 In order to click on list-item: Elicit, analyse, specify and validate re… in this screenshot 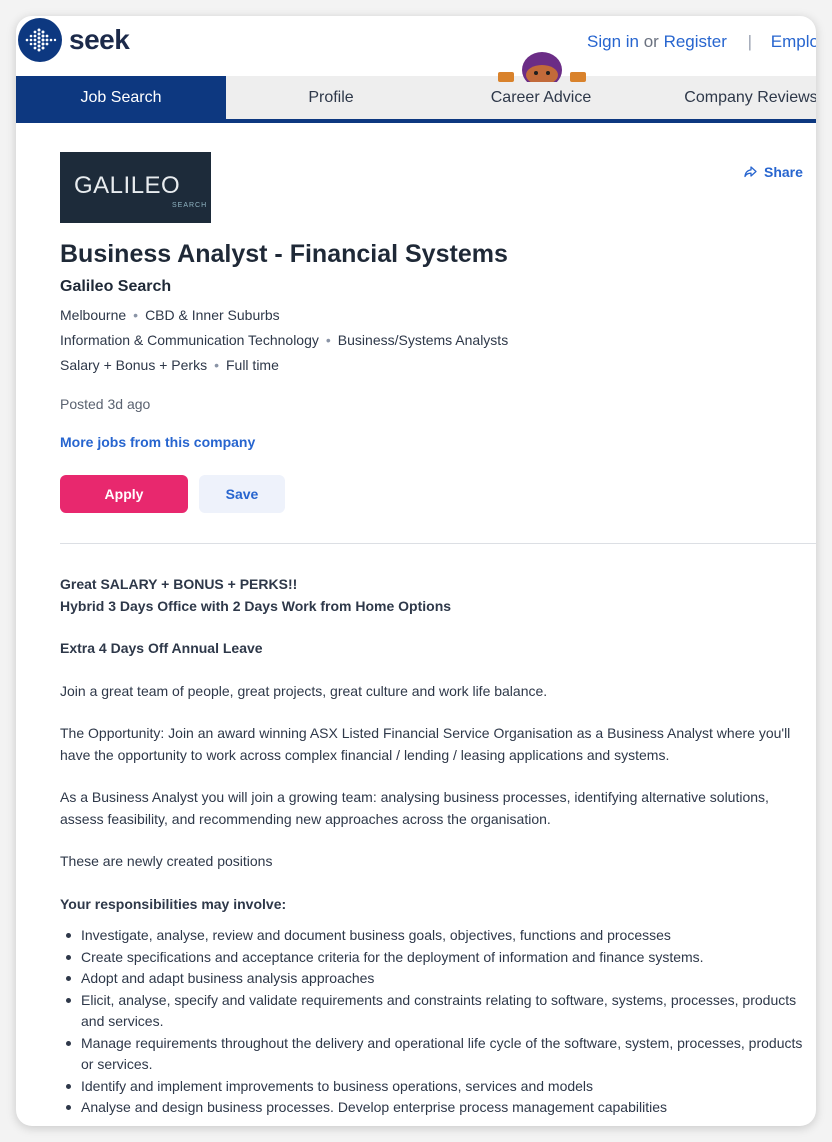, I will do `click(438, 1011)`.